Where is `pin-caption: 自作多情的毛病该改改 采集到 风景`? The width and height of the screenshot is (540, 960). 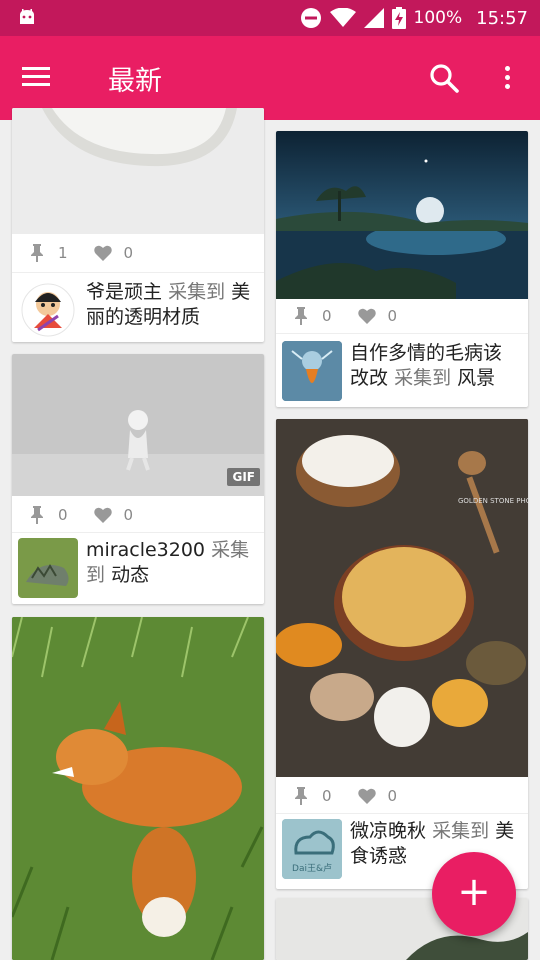
pin-caption: 自作多情的毛病该改改 采集到 风景 is located at coordinates (435, 366).